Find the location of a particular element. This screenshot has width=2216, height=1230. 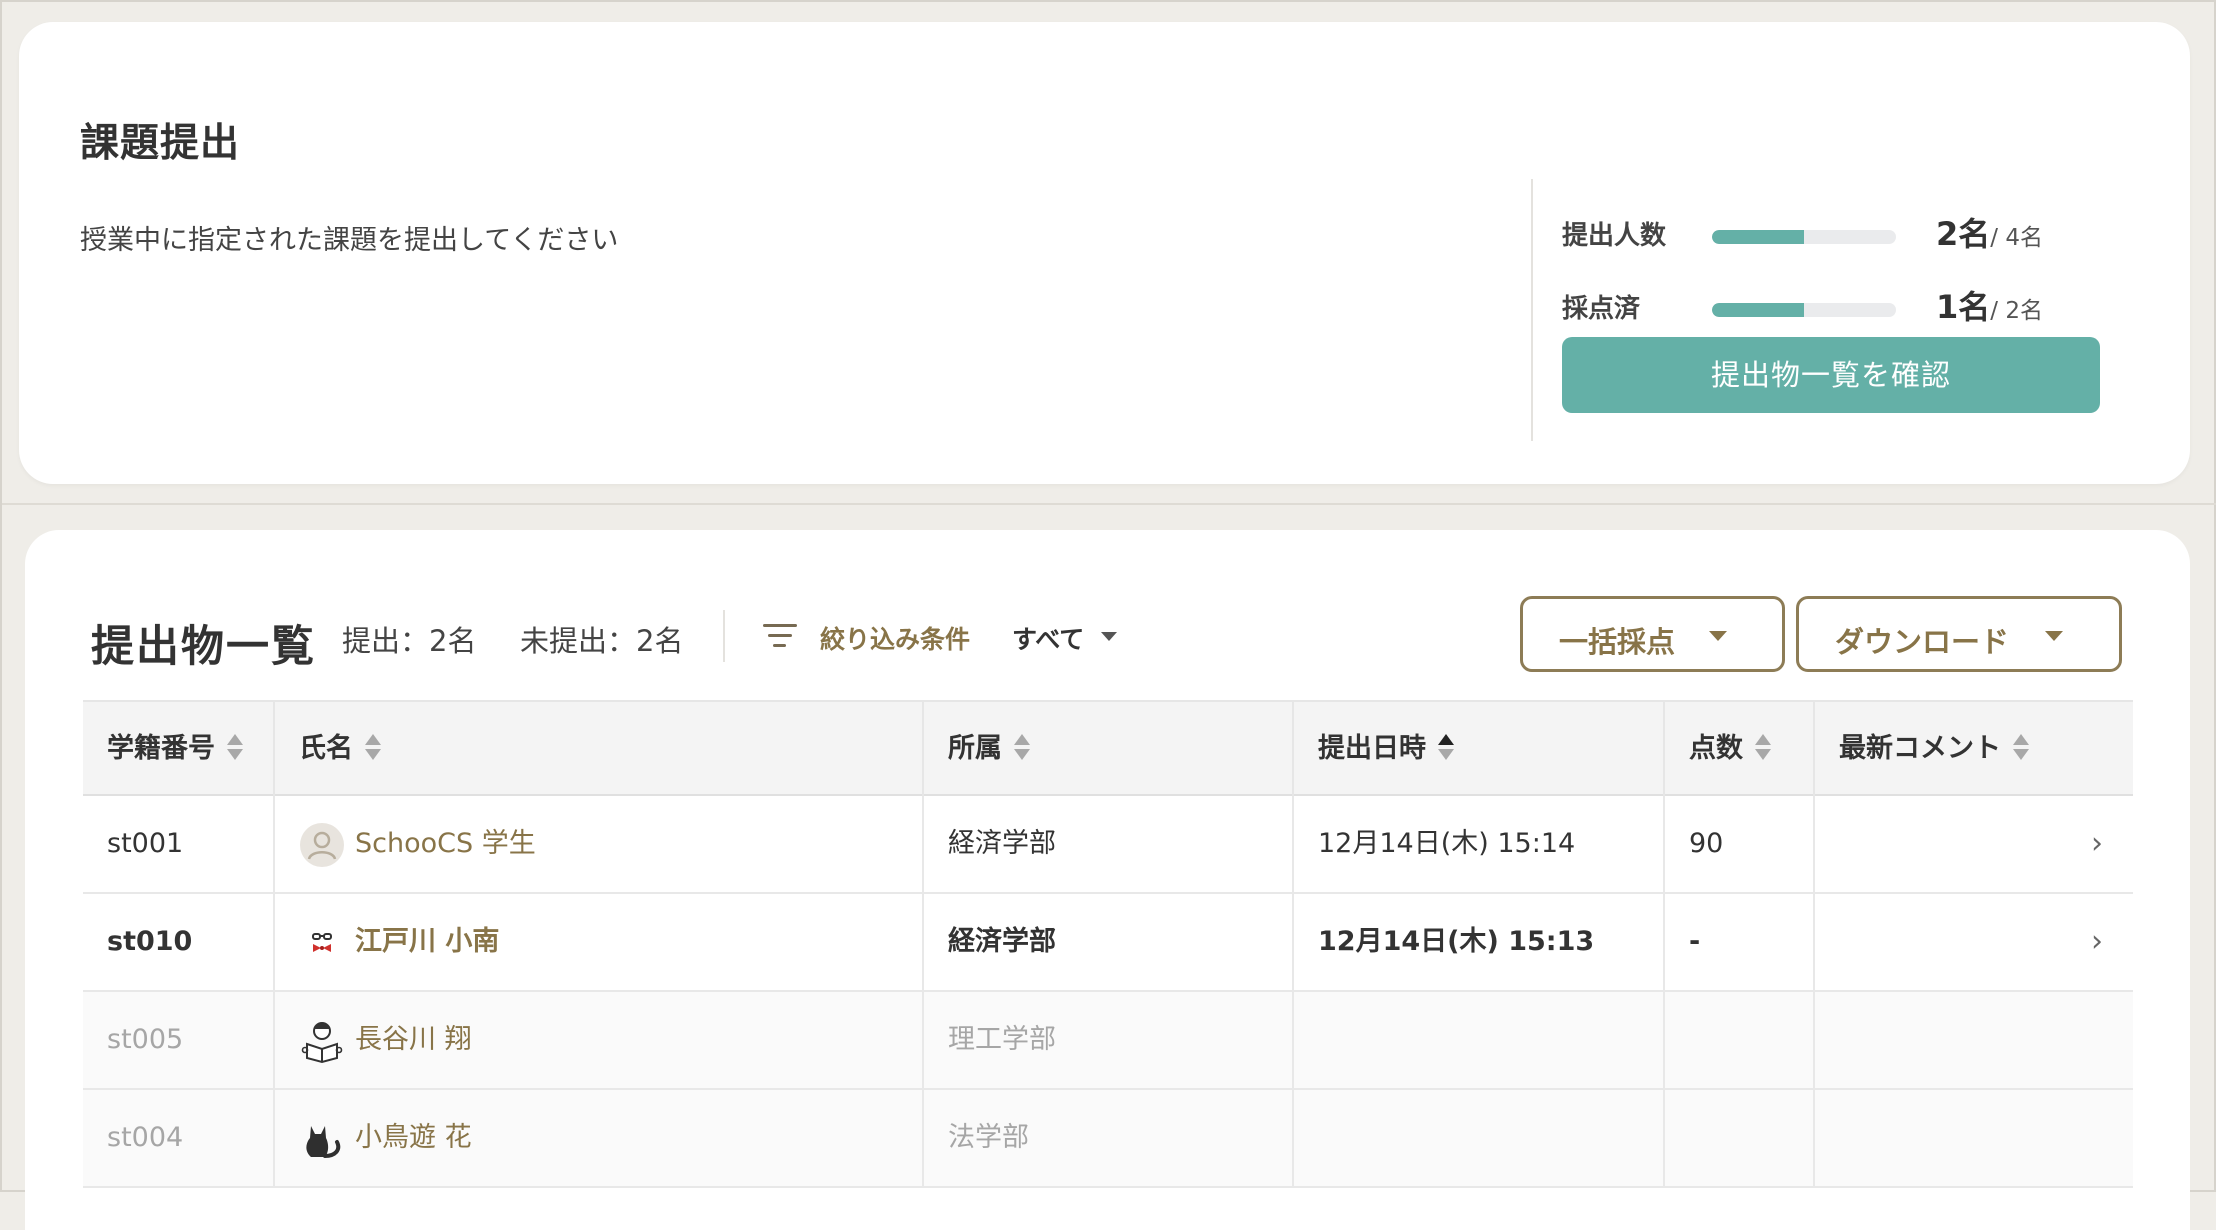

reading-person-avatar-icon is located at coordinates (322, 1043).